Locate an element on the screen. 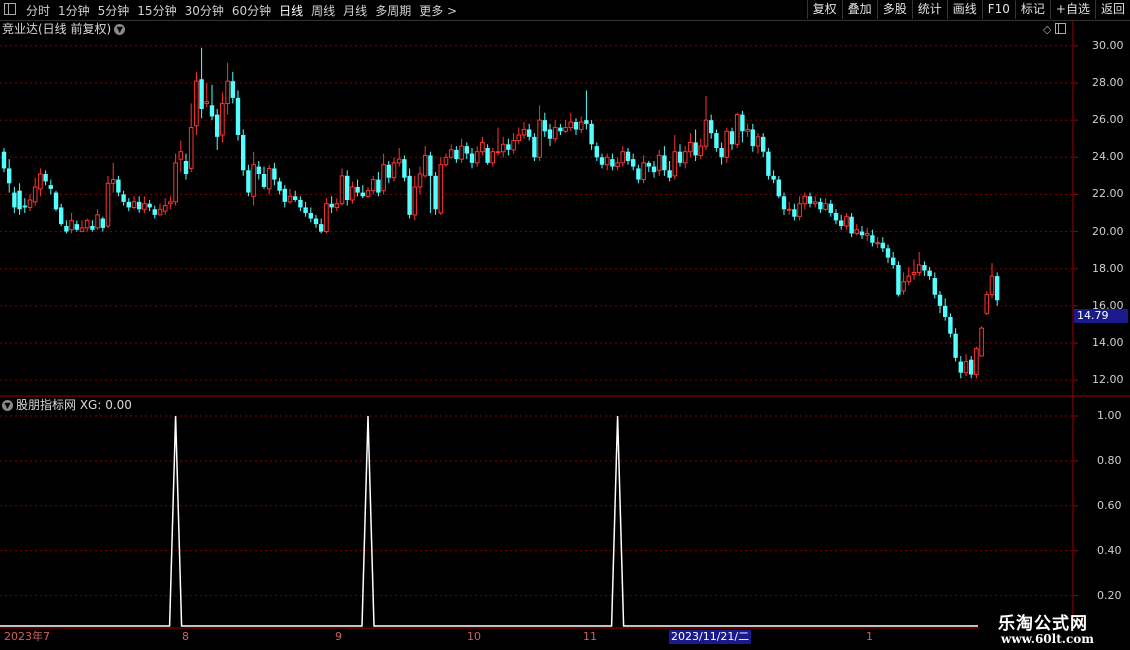 This screenshot has height=650, width=1130. indicator-tick-label: 0.60 is located at coordinates (1109, 505).